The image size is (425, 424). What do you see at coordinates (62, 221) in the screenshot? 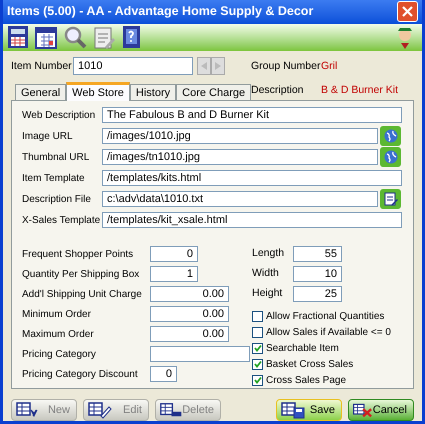
I see `field-label: X-Sales Template` at bounding box center [62, 221].